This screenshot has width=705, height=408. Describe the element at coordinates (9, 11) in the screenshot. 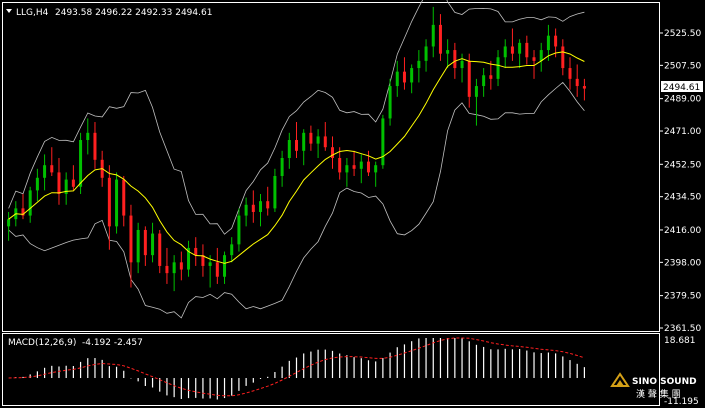

I see `collapse-arrow-icon` at that location.